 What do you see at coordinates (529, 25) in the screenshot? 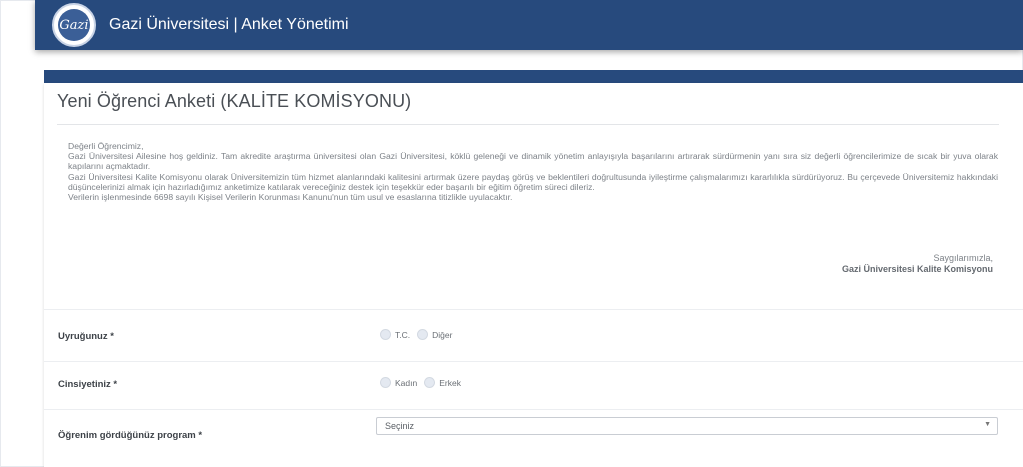
I see `top-navbar: Gazi Gazi Üniversitesi | Anket Yönetimi` at bounding box center [529, 25].